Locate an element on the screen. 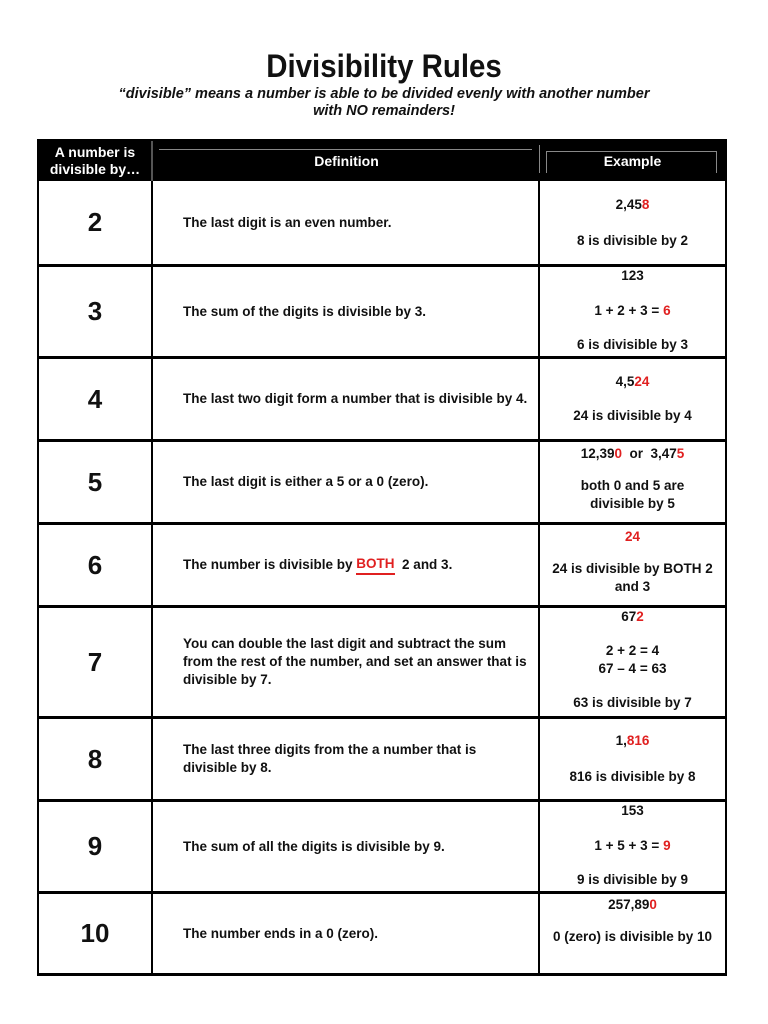 This screenshot has height=1024, width=768. rule-example: 123 1 + 2 + 3 = 6 6 is divisible by 3 is located at coordinates (632, 311).